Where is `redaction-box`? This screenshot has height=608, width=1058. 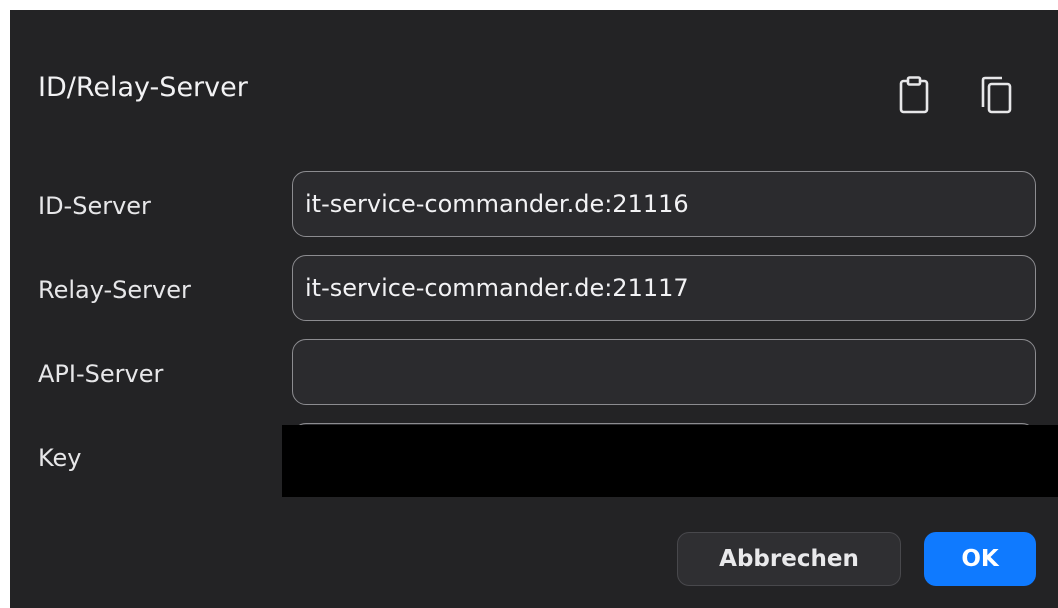
redaction-box is located at coordinates (670, 461).